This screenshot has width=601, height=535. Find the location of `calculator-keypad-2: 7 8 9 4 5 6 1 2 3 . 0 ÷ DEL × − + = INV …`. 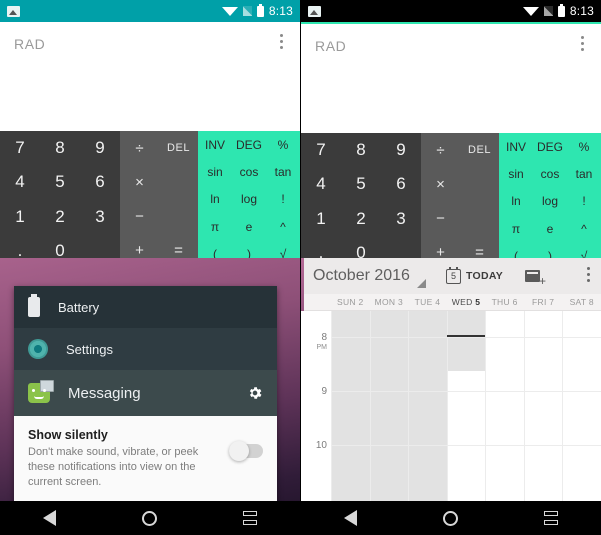

calculator-keypad-2: 7 8 9 4 5 6 1 2 3 . 0 ÷ DEL × − + = INV … is located at coordinates (451, 195).